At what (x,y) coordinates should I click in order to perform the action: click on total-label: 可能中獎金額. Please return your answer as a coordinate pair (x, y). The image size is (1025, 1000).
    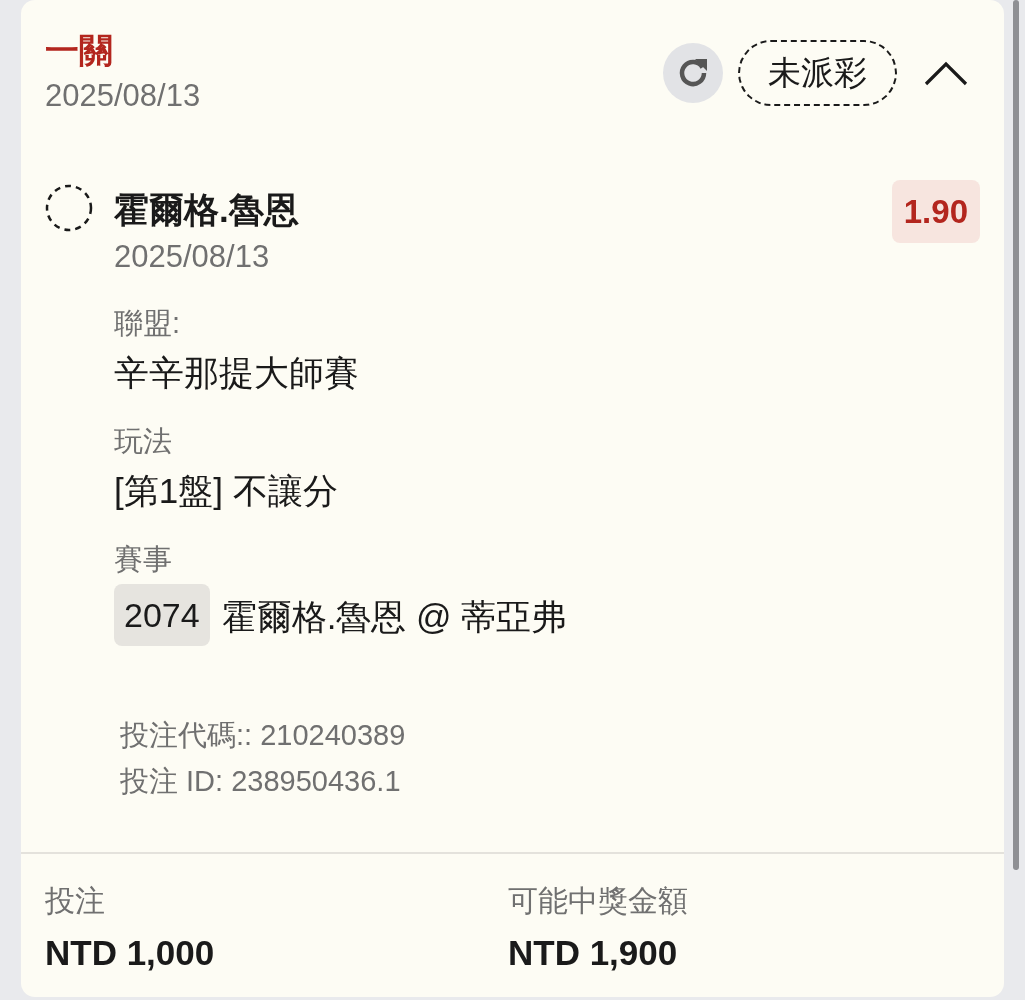
    Looking at the image, I should click on (598, 901).